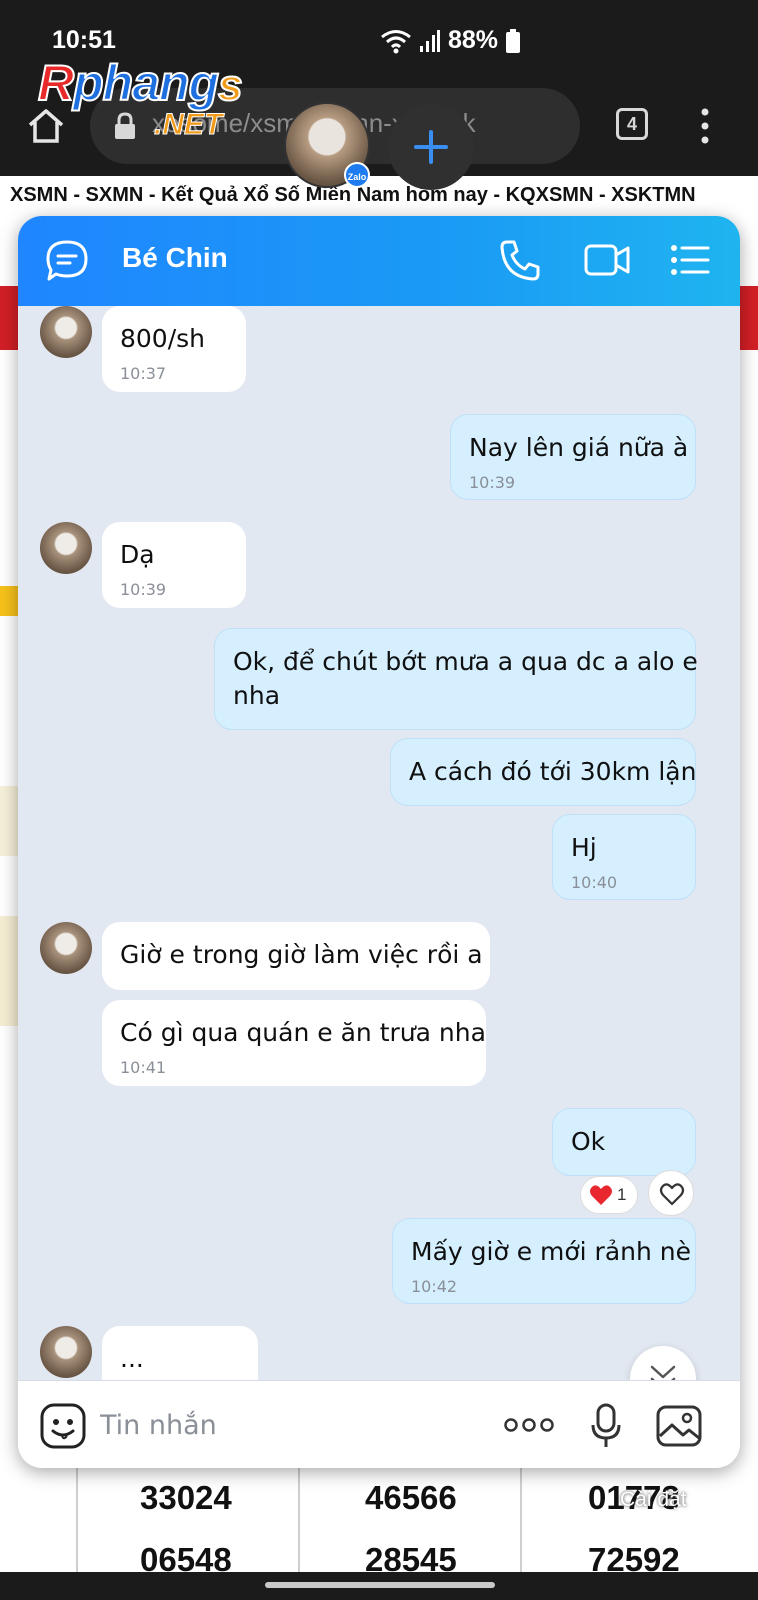 This screenshot has width=758, height=1600. I want to click on message-time: 10:40, so click(594, 882).